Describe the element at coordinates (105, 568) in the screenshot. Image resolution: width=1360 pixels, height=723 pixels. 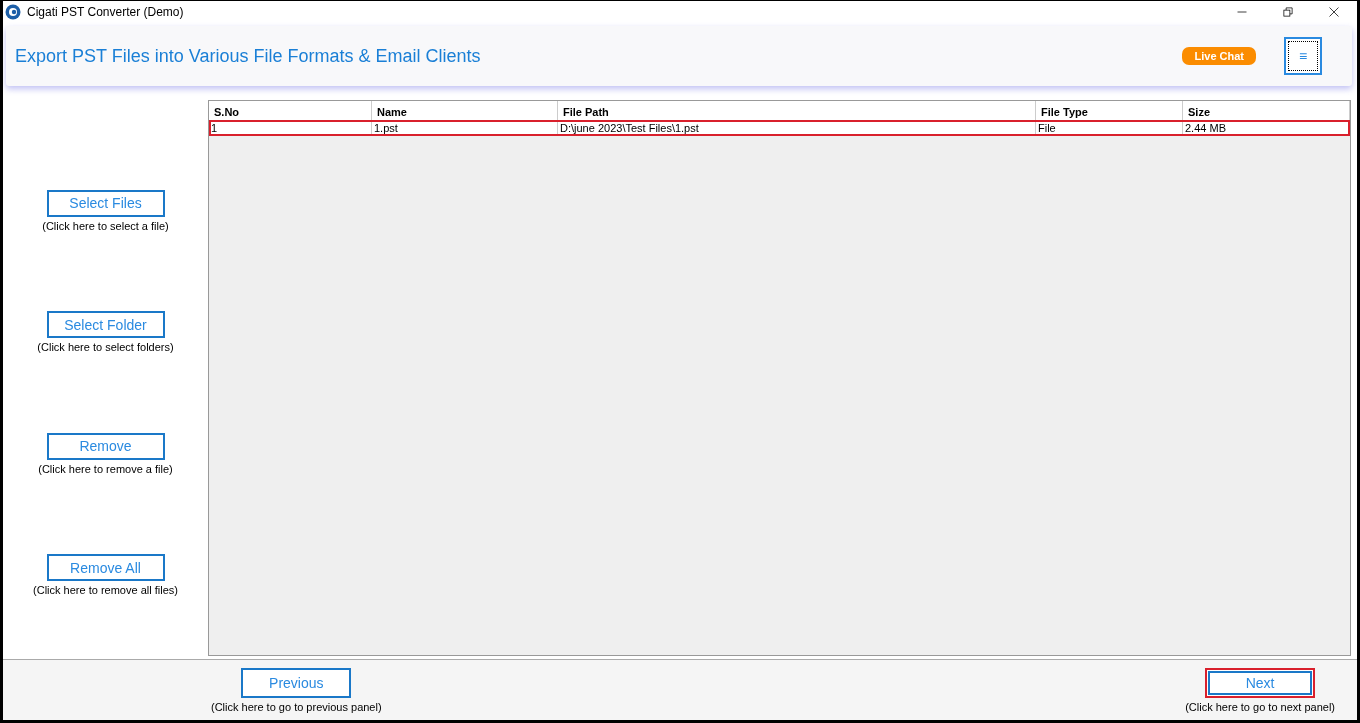
I see `action-button: Remove All` at that location.